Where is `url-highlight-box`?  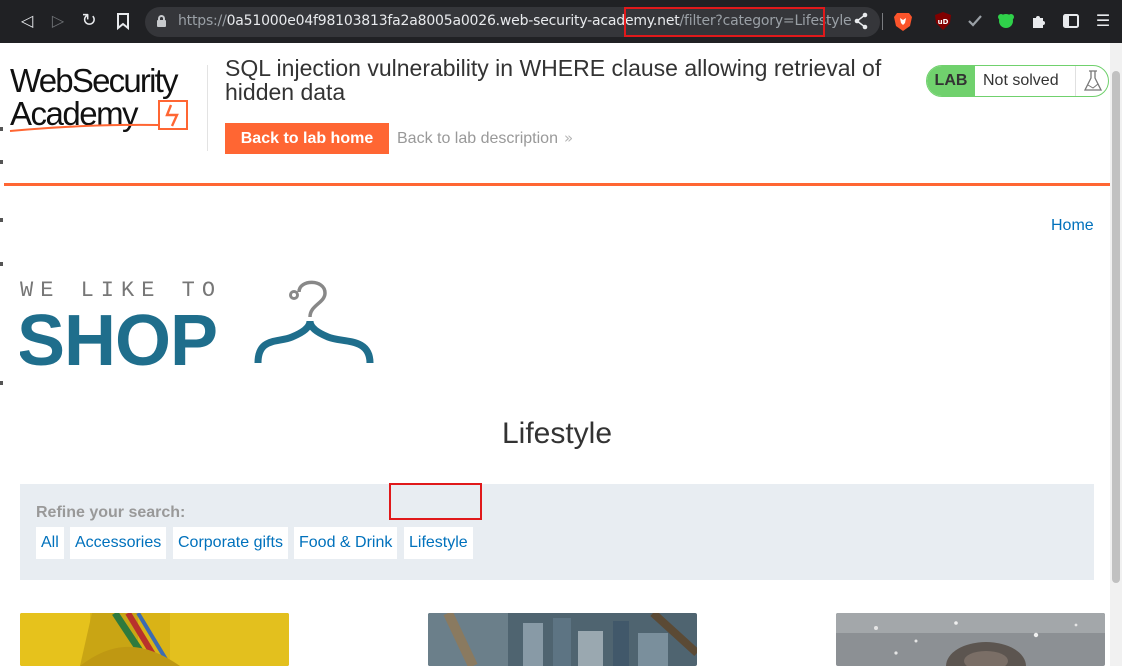 url-highlight-box is located at coordinates (724, 22).